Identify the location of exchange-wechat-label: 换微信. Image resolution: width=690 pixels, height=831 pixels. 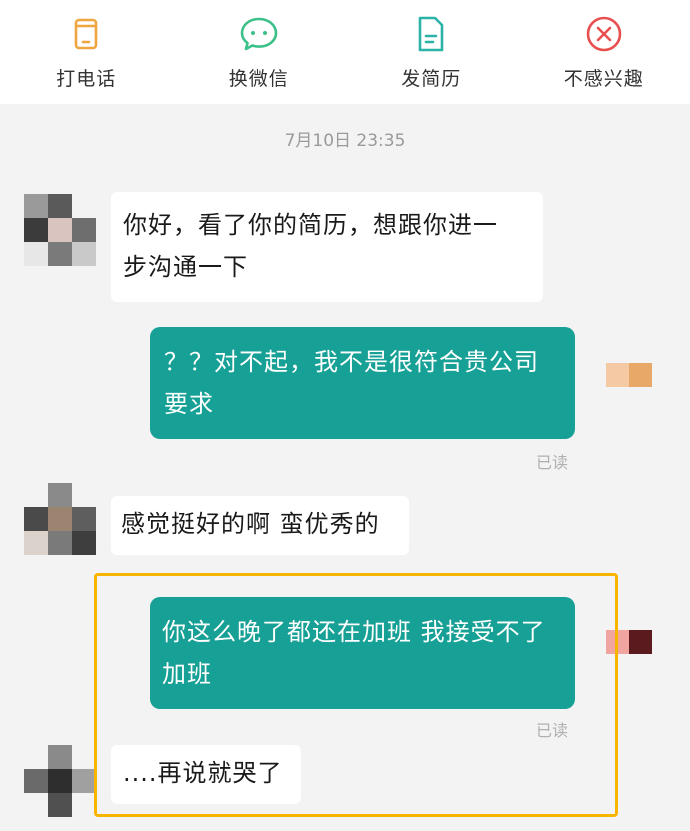
(258, 79).